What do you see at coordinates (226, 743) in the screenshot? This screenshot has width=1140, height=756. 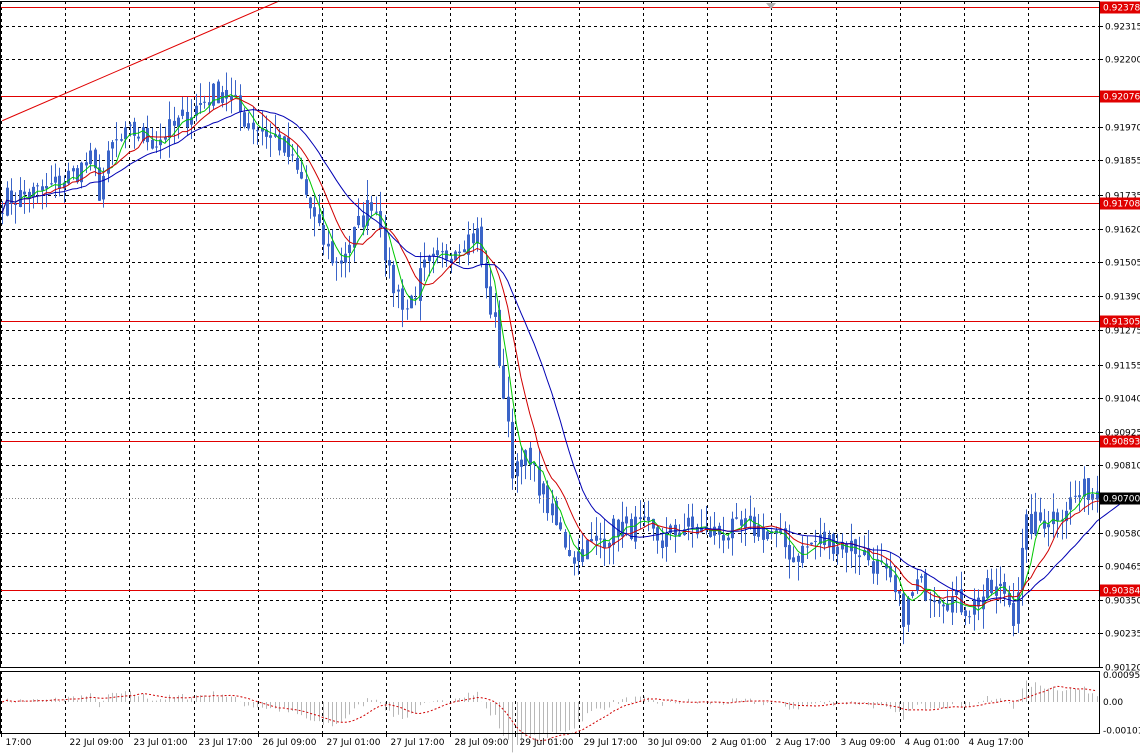 I see `time-label: 23 Jul 17:00` at bounding box center [226, 743].